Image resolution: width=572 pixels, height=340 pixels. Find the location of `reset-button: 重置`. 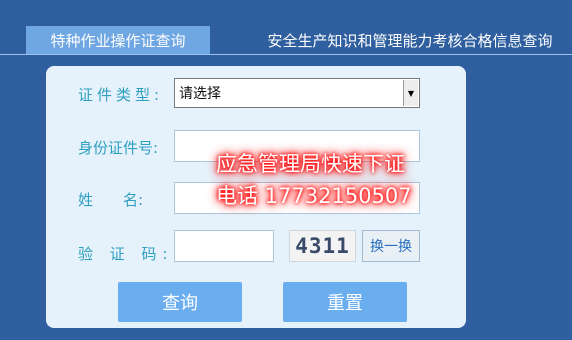

reset-button: 重置 is located at coordinates (345, 302).